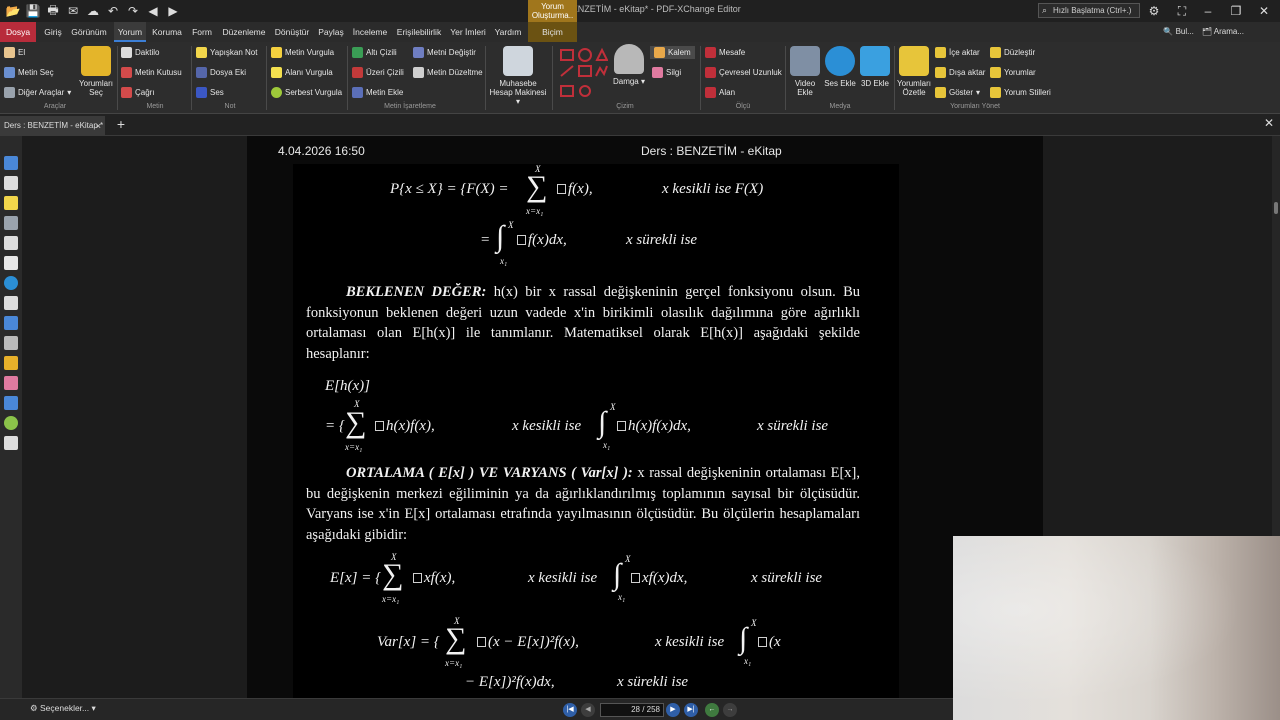  Describe the element at coordinates (583, 74) in the screenshot. I see `shape-gallery` at that location.